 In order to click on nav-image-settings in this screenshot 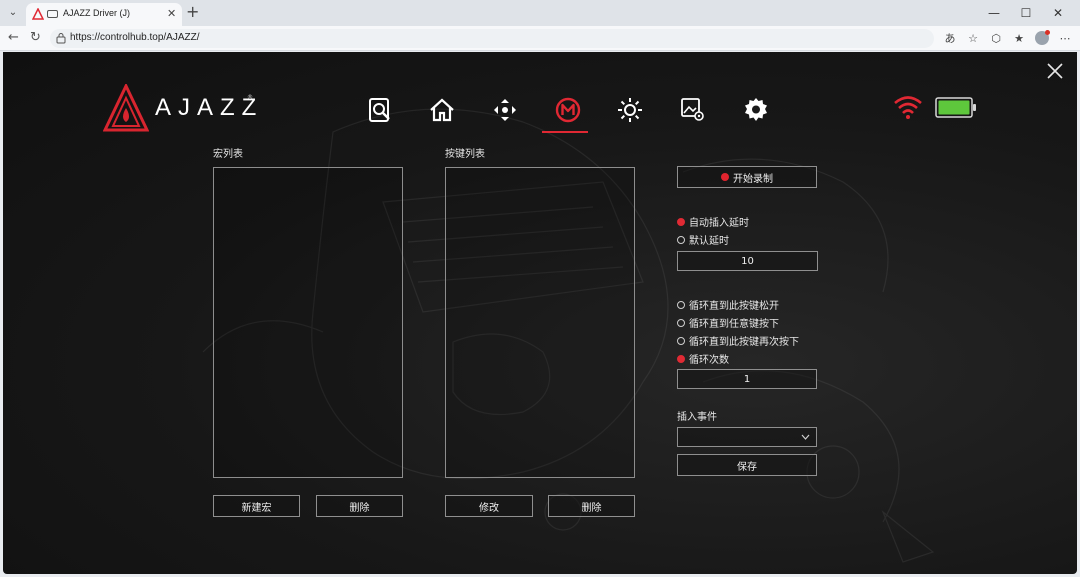, I will do `click(693, 110)`.